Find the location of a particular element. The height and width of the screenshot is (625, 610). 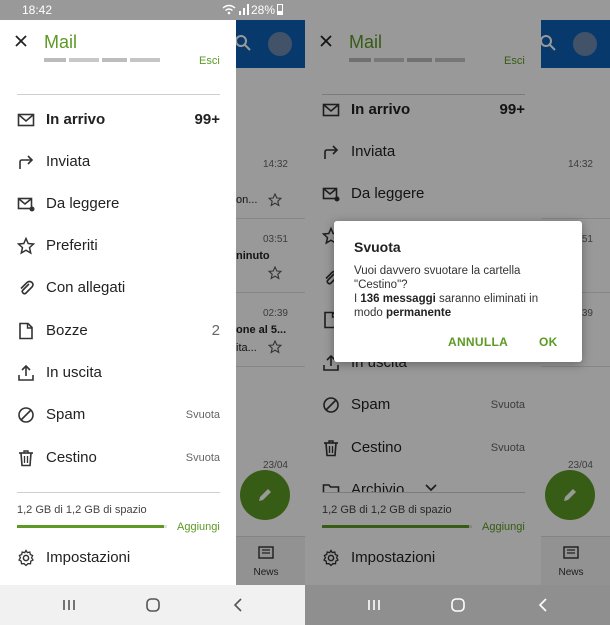

dialog-line: Vuoi davvero svuotare la cartella is located at coordinates (437, 271).